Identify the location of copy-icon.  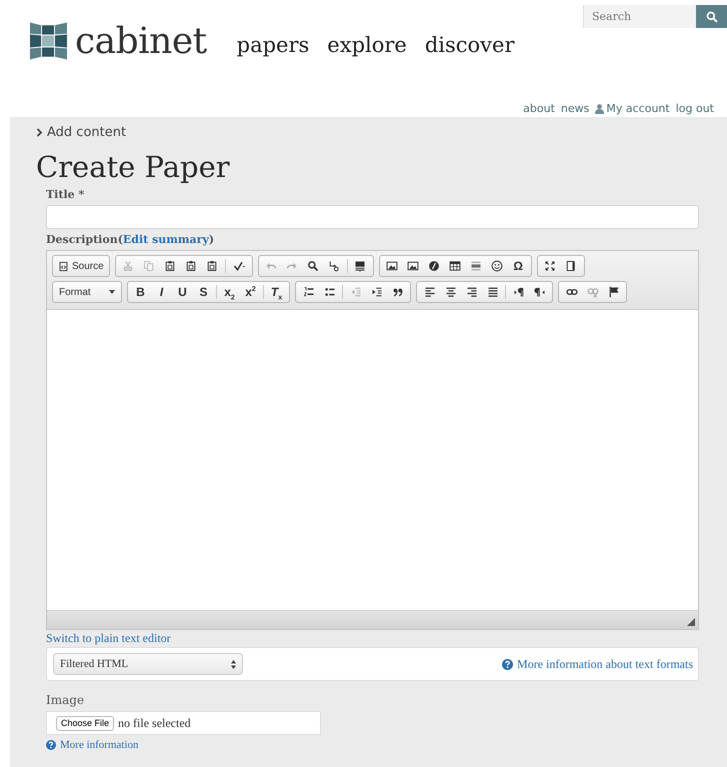
(149, 266).